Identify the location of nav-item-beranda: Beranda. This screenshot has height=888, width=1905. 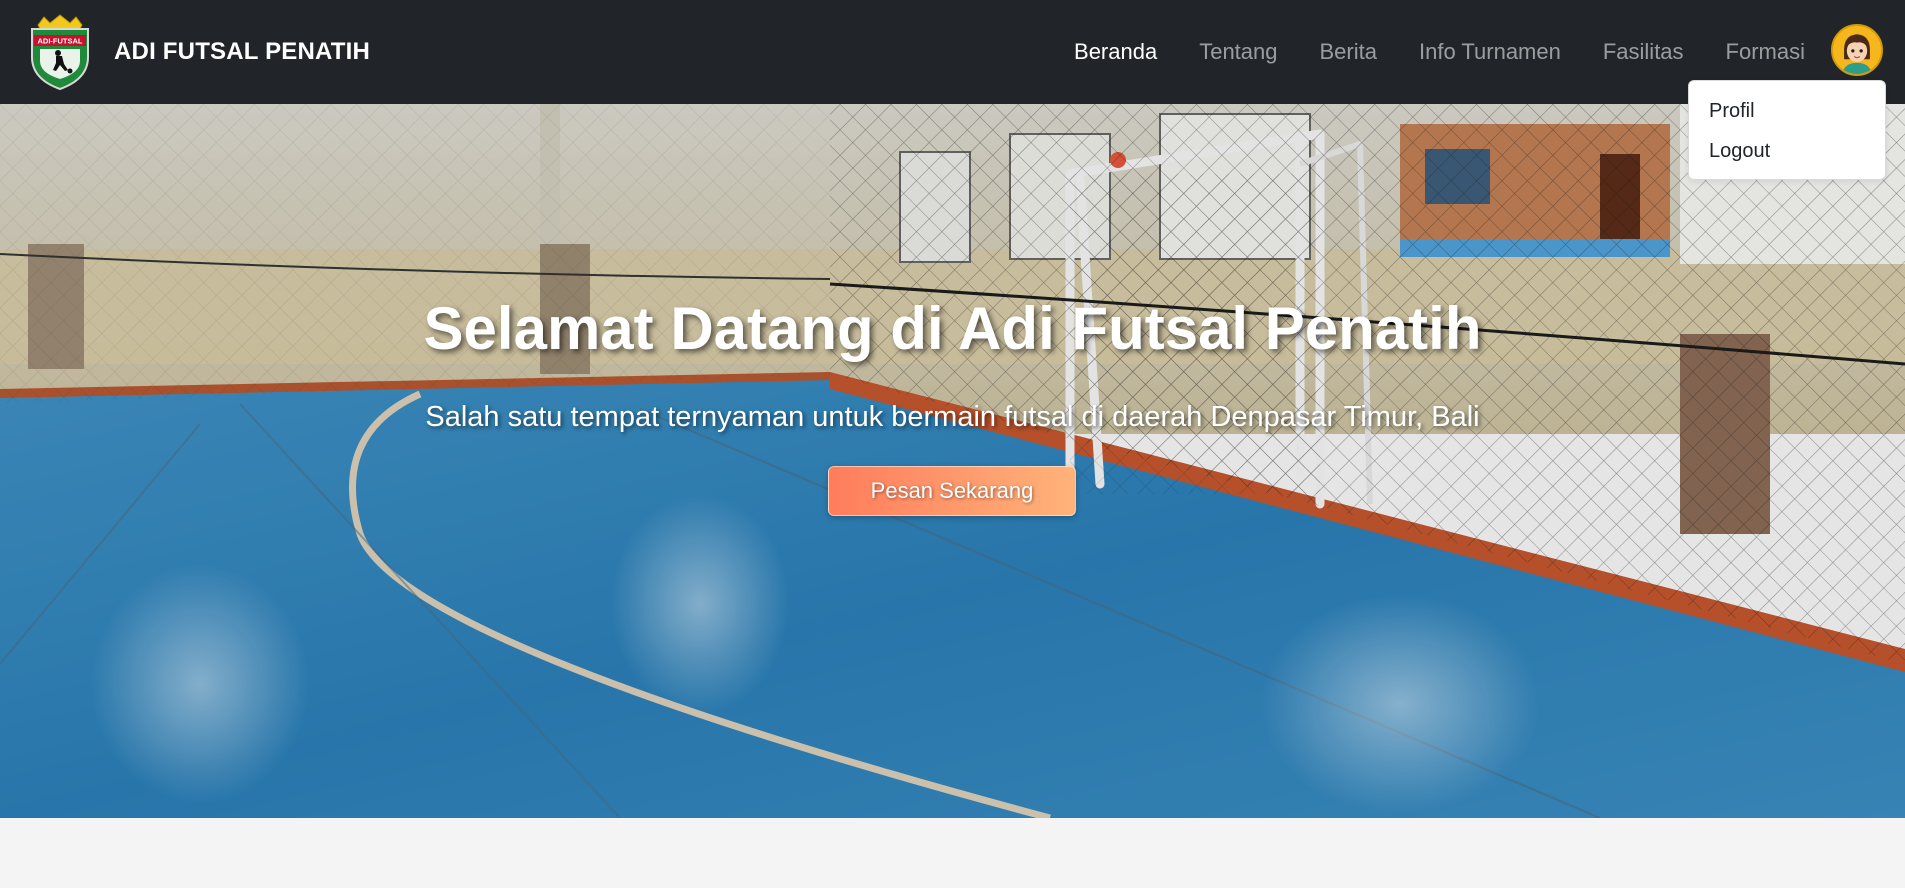
(1115, 52).